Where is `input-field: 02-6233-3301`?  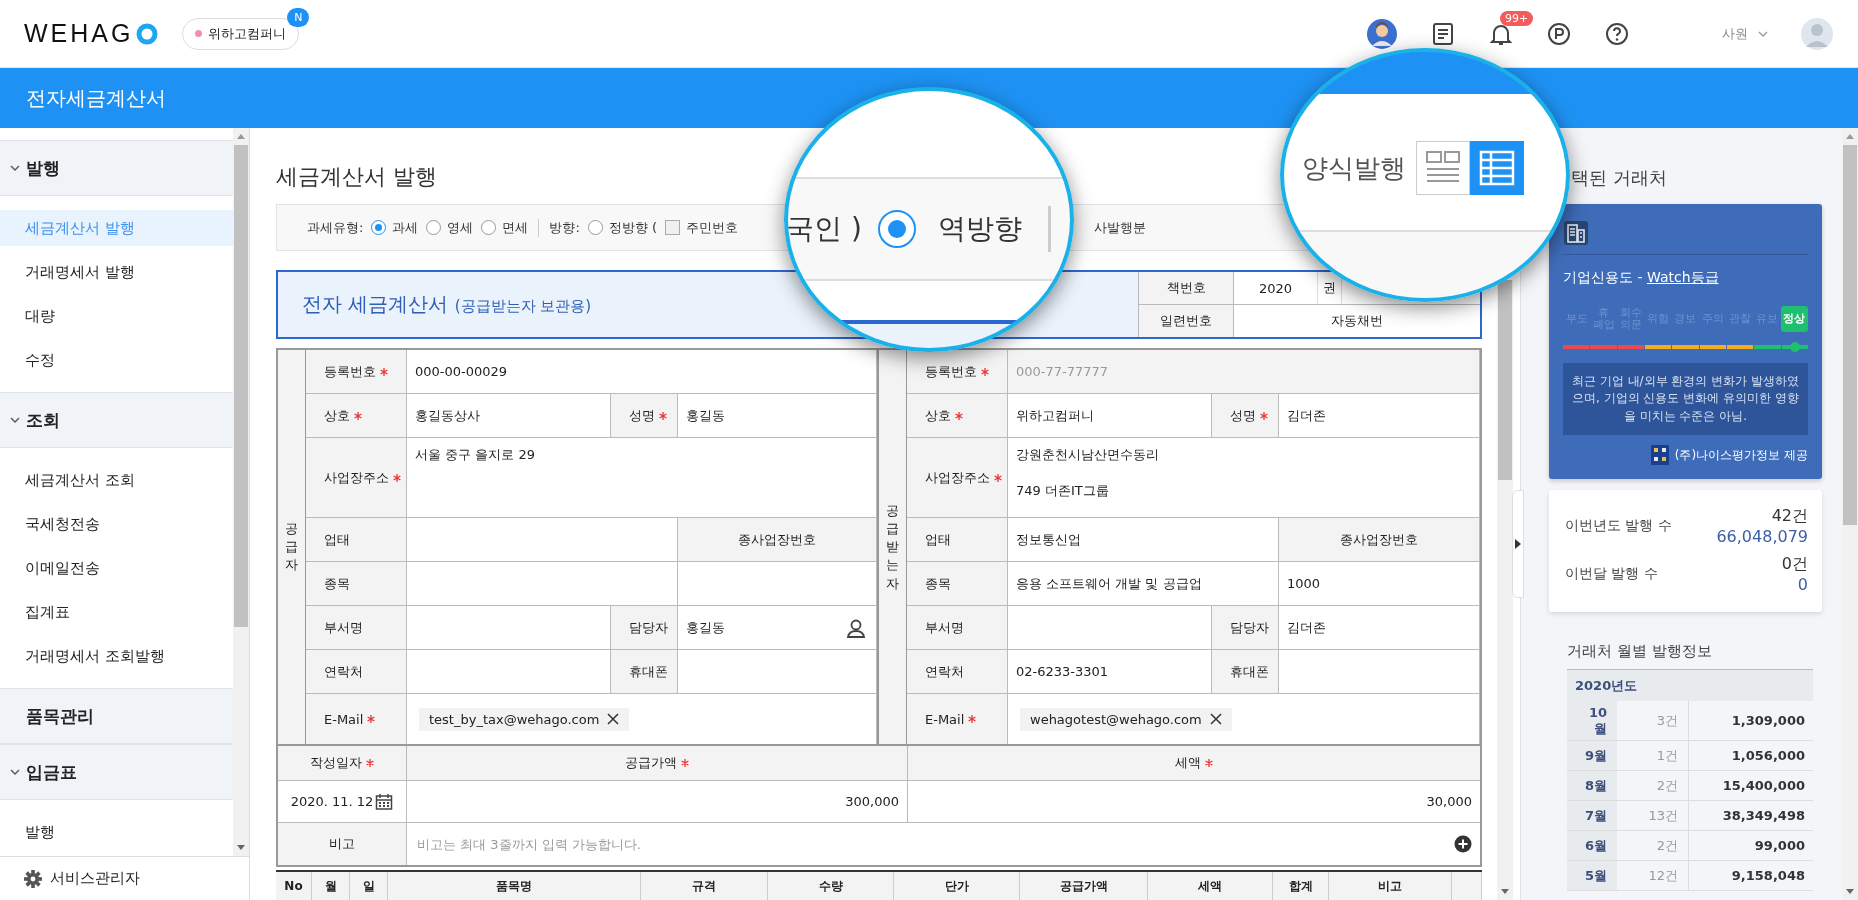 input-field: 02-6233-3301 is located at coordinates (1110, 672).